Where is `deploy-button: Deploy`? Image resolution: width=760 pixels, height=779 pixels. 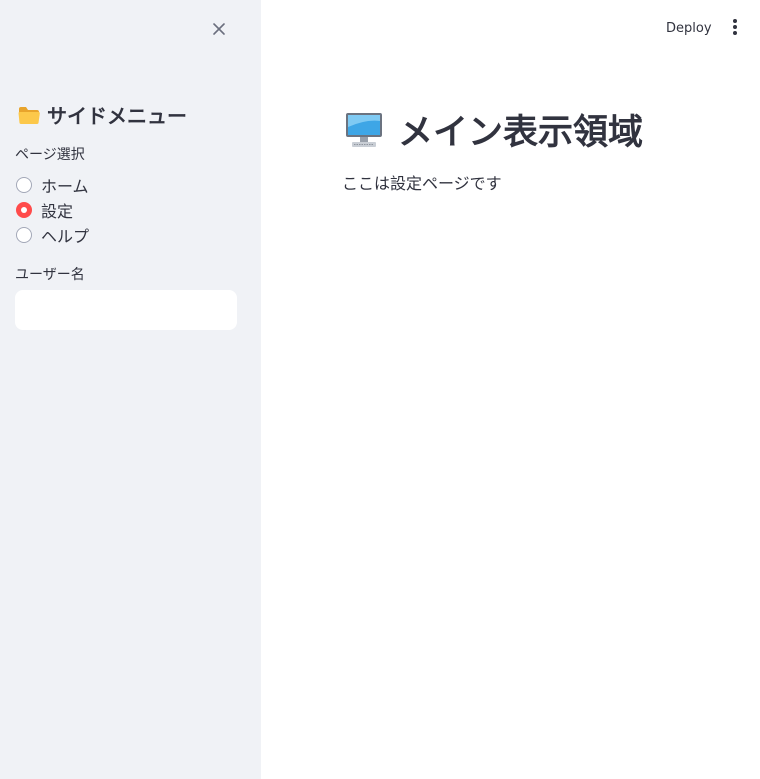
deploy-button: Deploy is located at coordinates (689, 28).